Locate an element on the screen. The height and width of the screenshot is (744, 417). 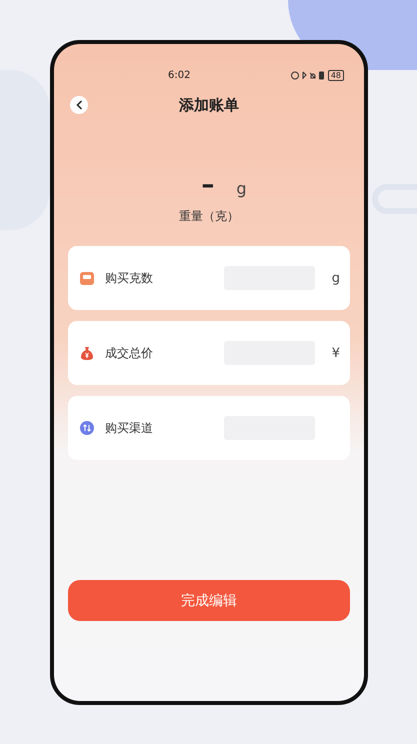
finish-edit-button: 完成编辑 is located at coordinates (209, 600).